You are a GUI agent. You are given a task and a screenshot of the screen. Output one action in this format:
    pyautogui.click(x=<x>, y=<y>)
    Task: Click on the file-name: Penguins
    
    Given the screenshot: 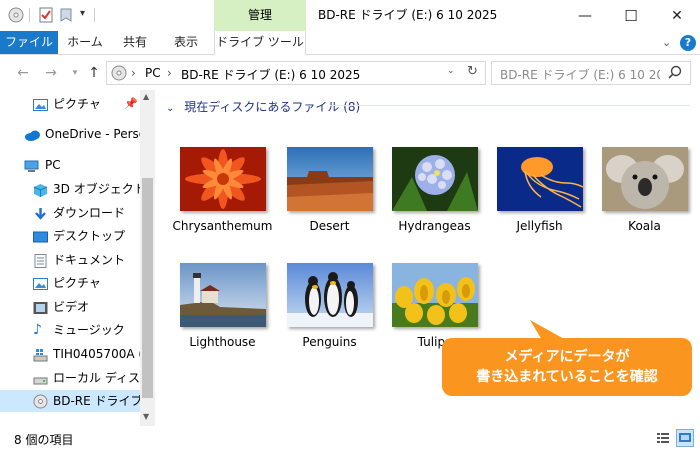 What is the action you would take?
    pyautogui.click(x=329, y=342)
    